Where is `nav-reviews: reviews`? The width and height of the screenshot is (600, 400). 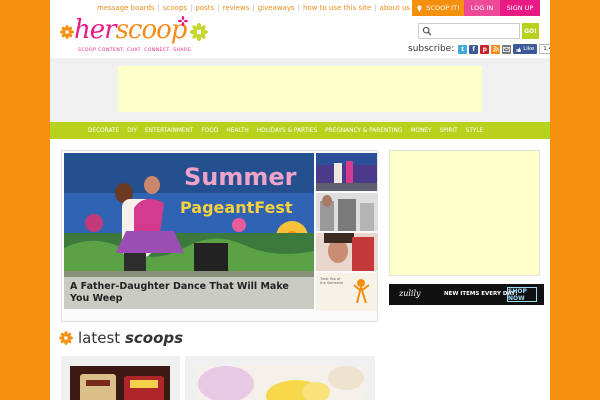 nav-reviews: reviews is located at coordinates (236, 8).